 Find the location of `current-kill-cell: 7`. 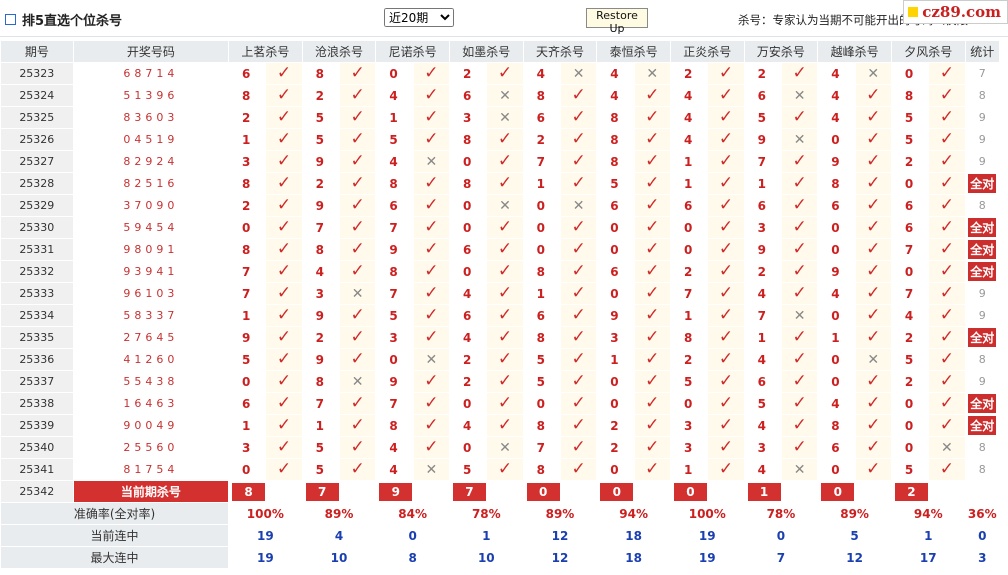

current-kill-cell: 7 is located at coordinates (486, 491).